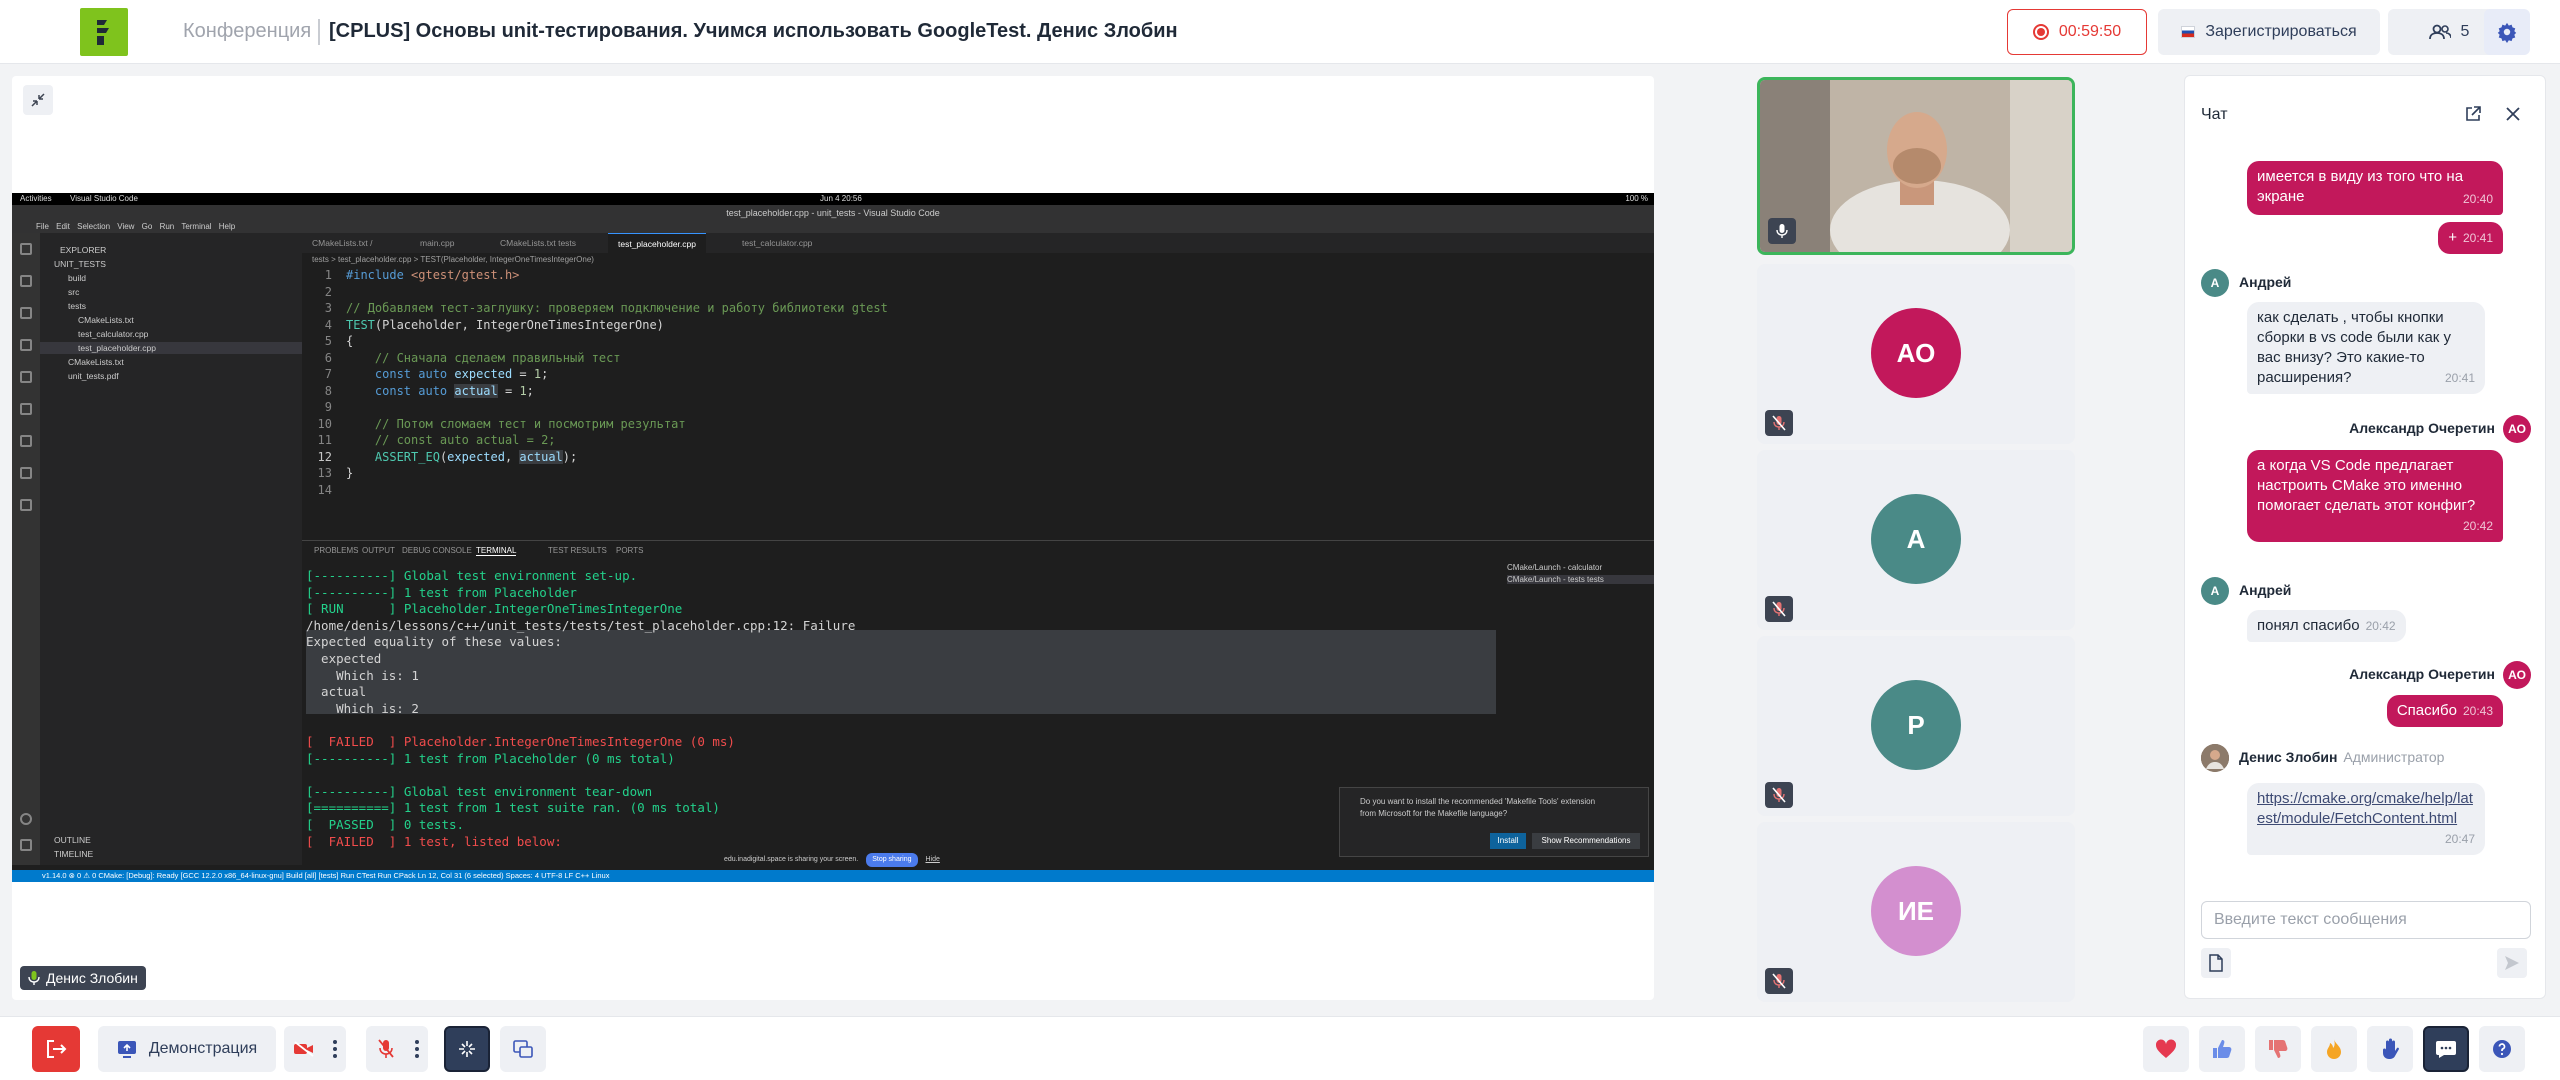  What do you see at coordinates (2077, 32) in the screenshot?
I see `recording-timer-button: 00:59:50` at bounding box center [2077, 32].